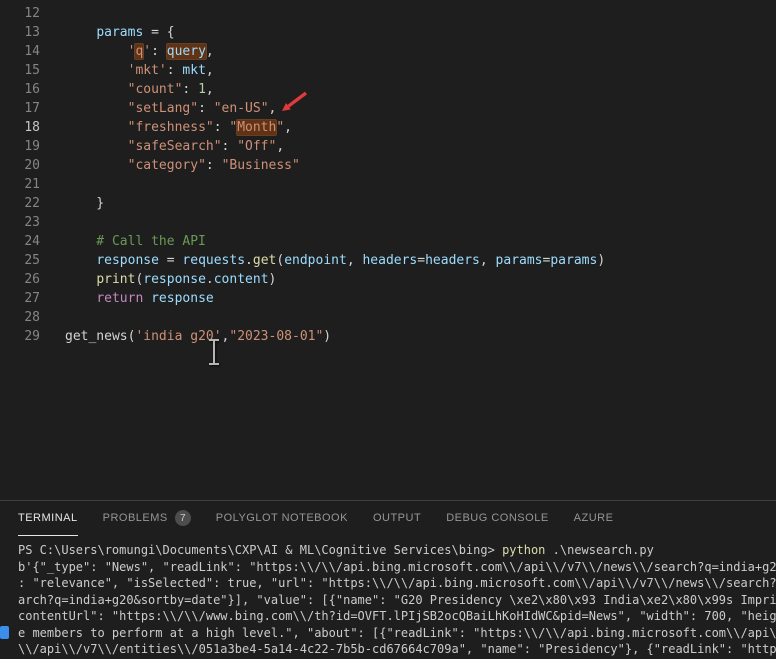 This screenshot has width=776, height=659. What do you see at coordinates (388, 336) in the screenshot?
I see `code-line: 29 get_news('india g20',"2023-08-01")` at bounding box center [388, 336].